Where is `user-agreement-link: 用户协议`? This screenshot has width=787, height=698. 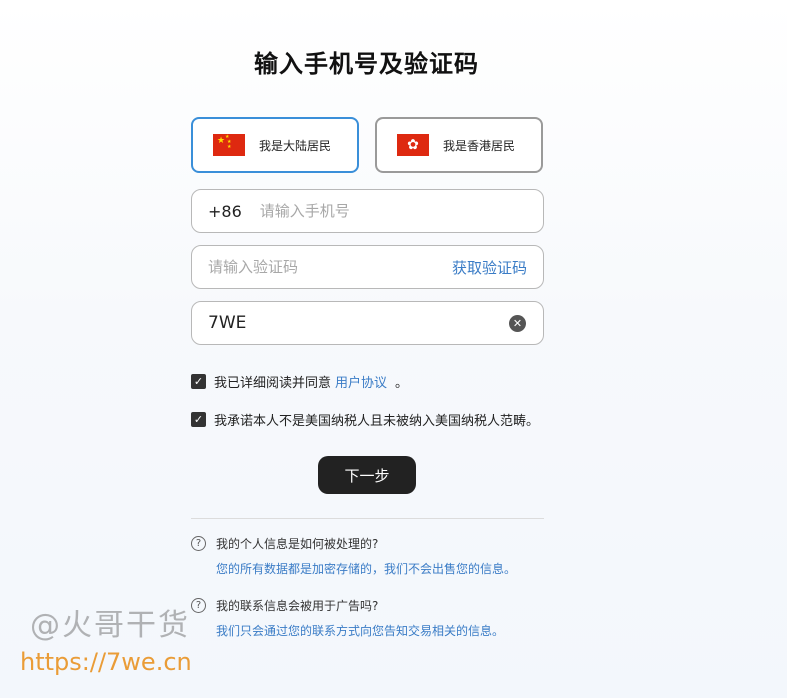
user-agreement-link: 用户协议 is located at coordinates (361, 381).